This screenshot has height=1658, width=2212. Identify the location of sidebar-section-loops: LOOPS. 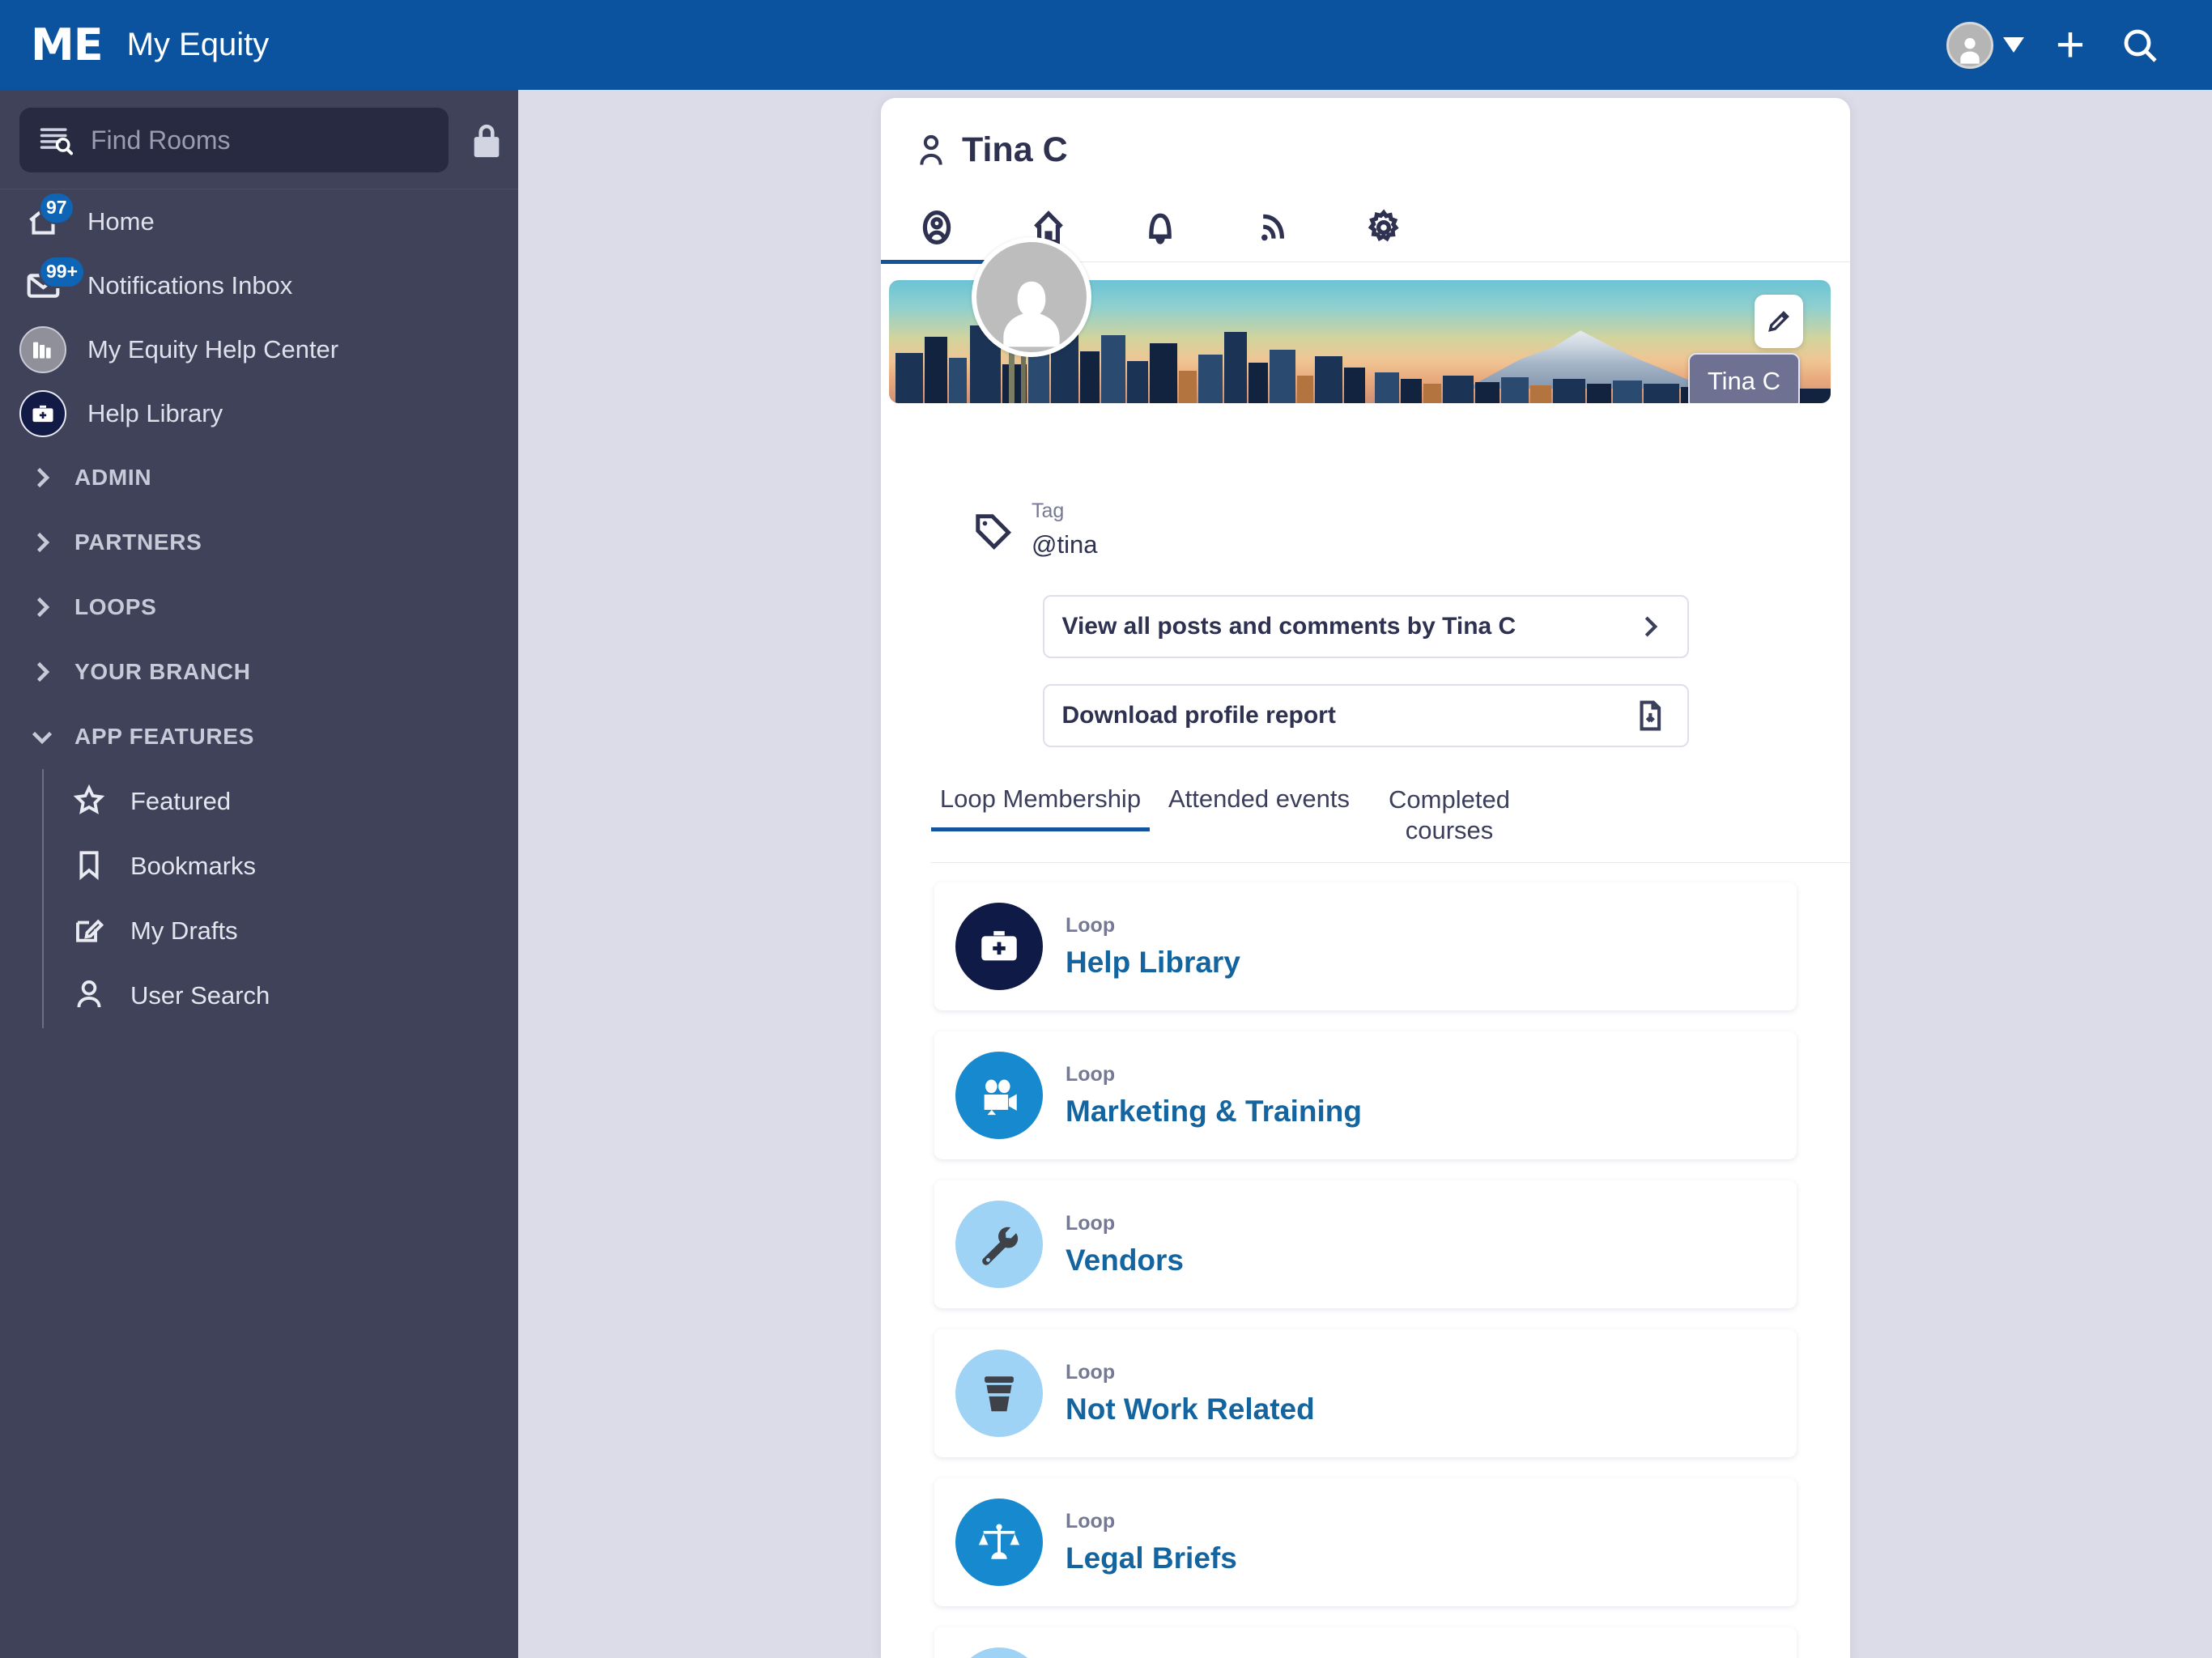
(259, 607).